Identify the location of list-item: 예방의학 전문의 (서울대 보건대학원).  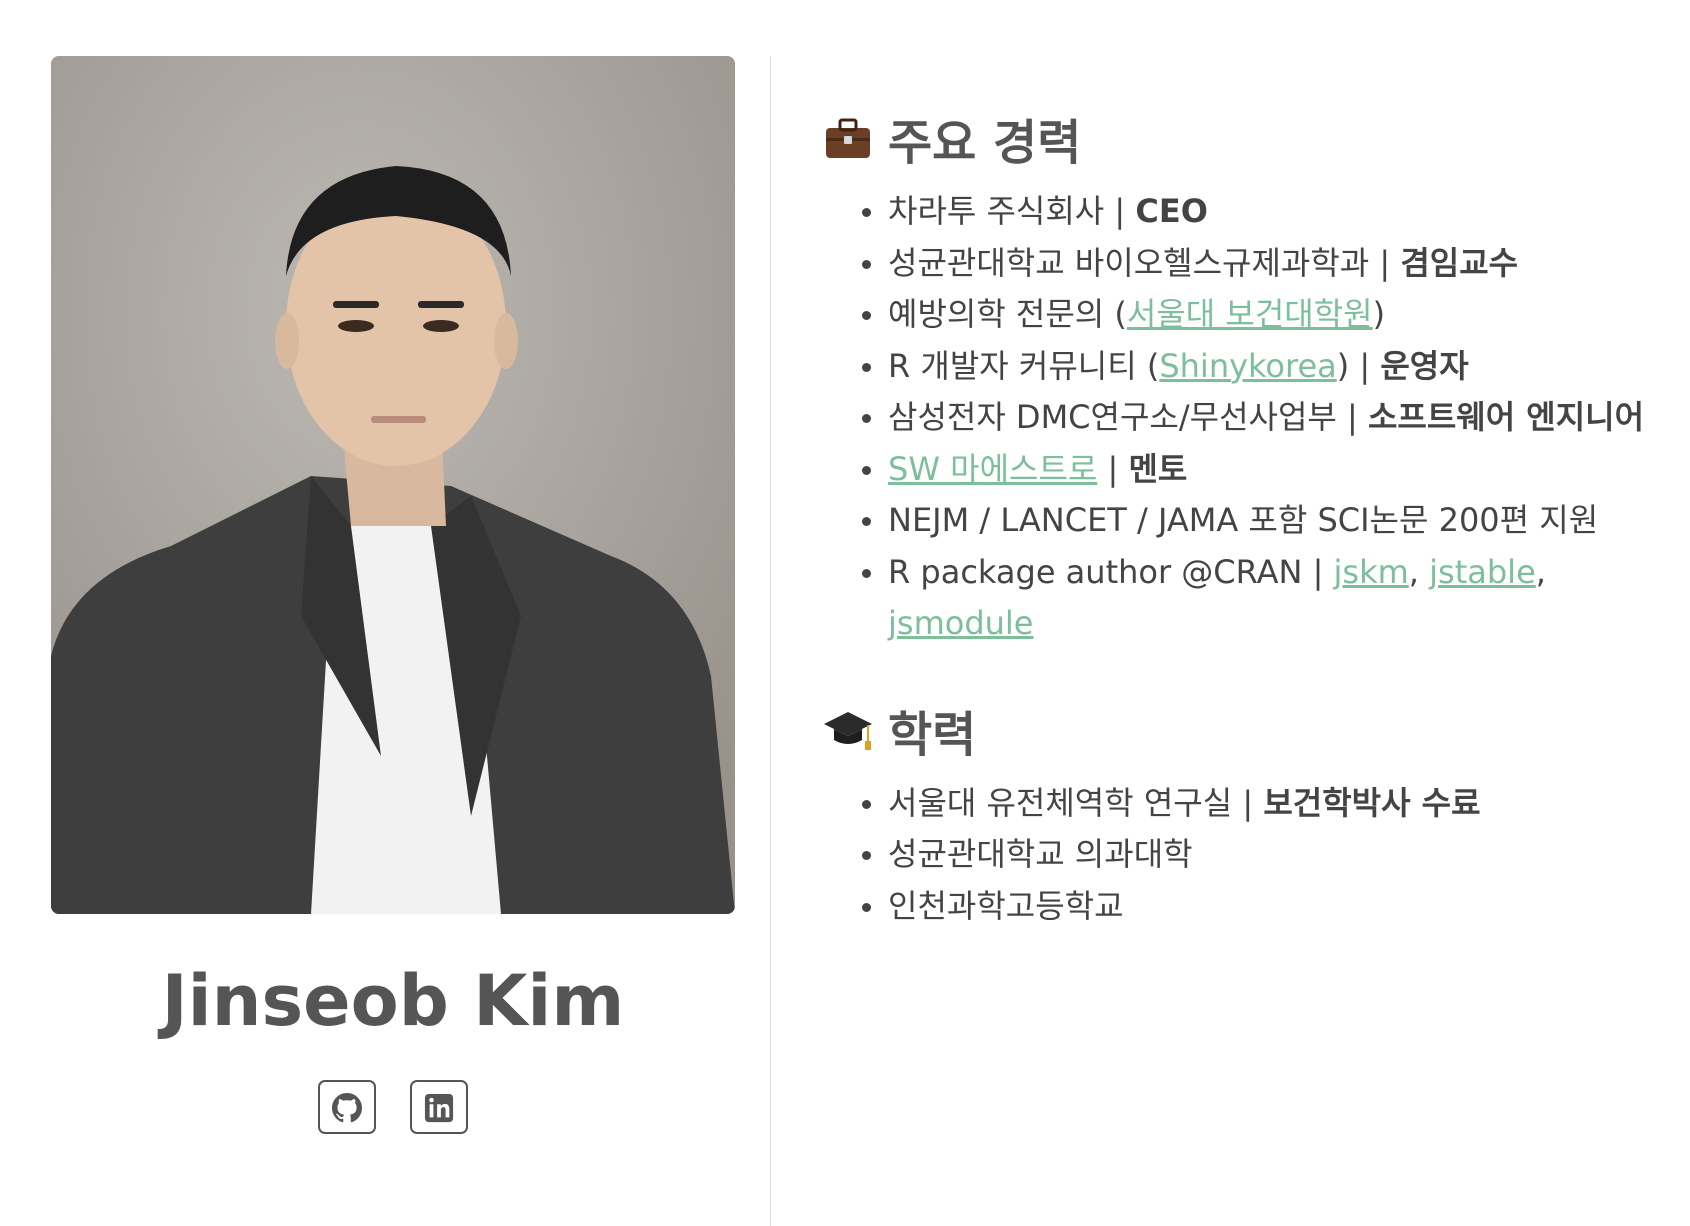
(1262, 315).